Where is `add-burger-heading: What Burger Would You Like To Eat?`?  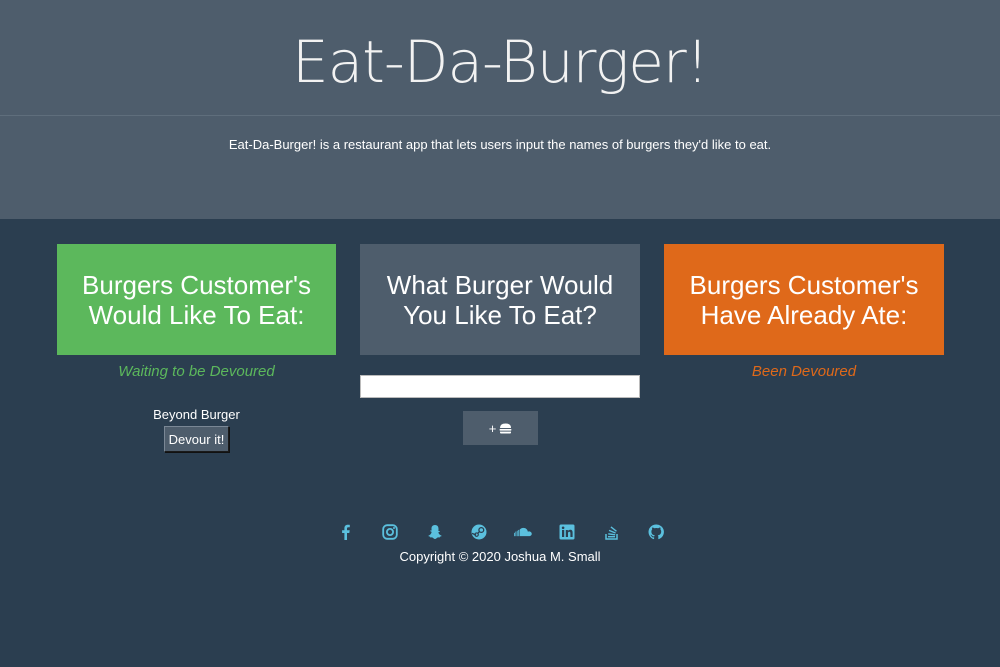
add-burger-heading: What Burger Would You Like To Eat? is located at coordinates (500, 299).